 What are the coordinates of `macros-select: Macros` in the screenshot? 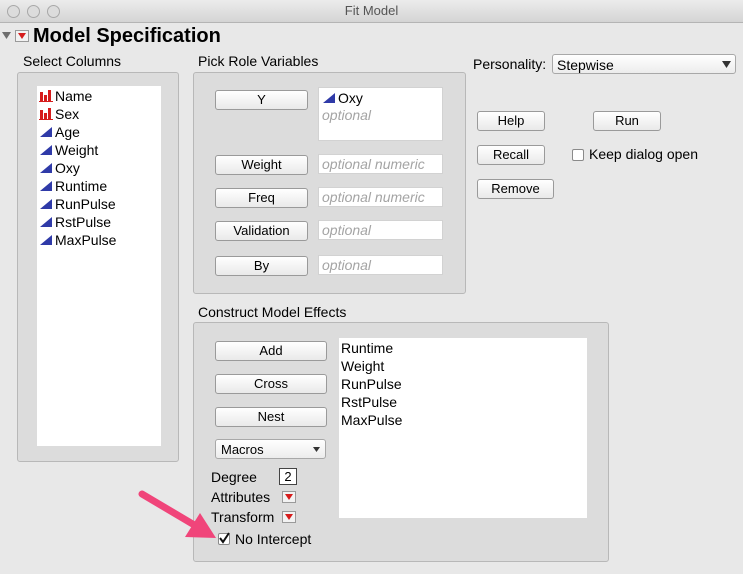 It's located at (270, 449).